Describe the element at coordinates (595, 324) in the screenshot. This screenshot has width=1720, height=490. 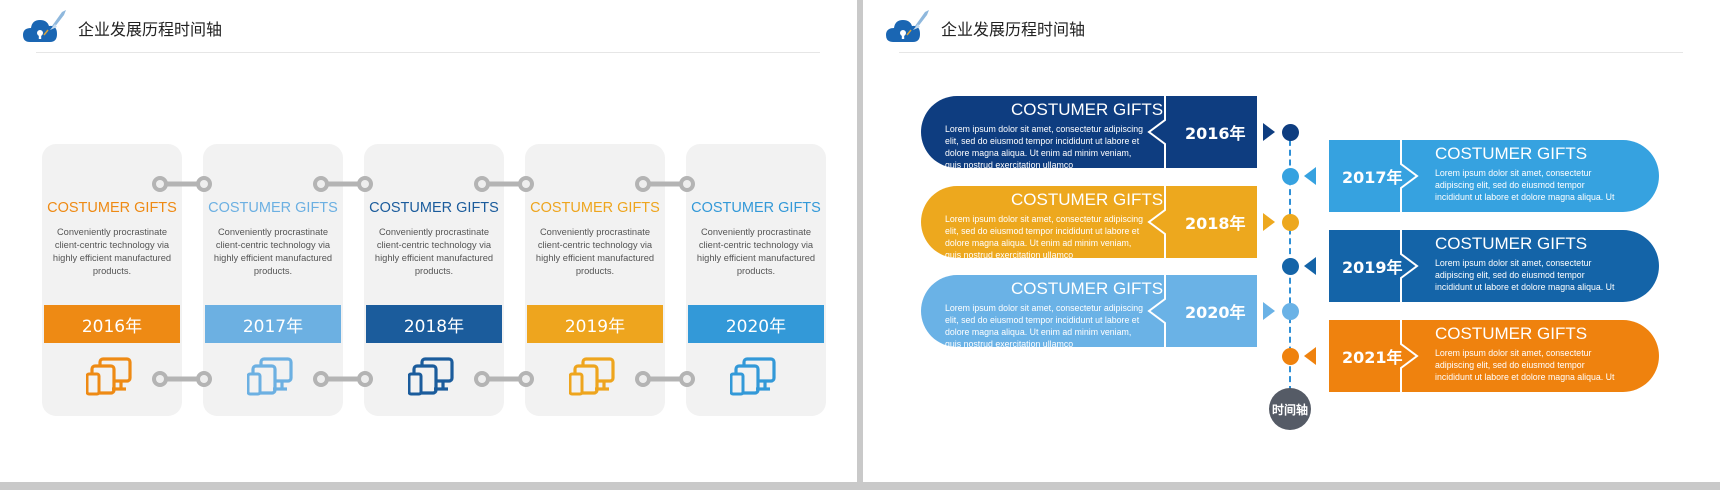
I see `card-year: 2019年` at that location.